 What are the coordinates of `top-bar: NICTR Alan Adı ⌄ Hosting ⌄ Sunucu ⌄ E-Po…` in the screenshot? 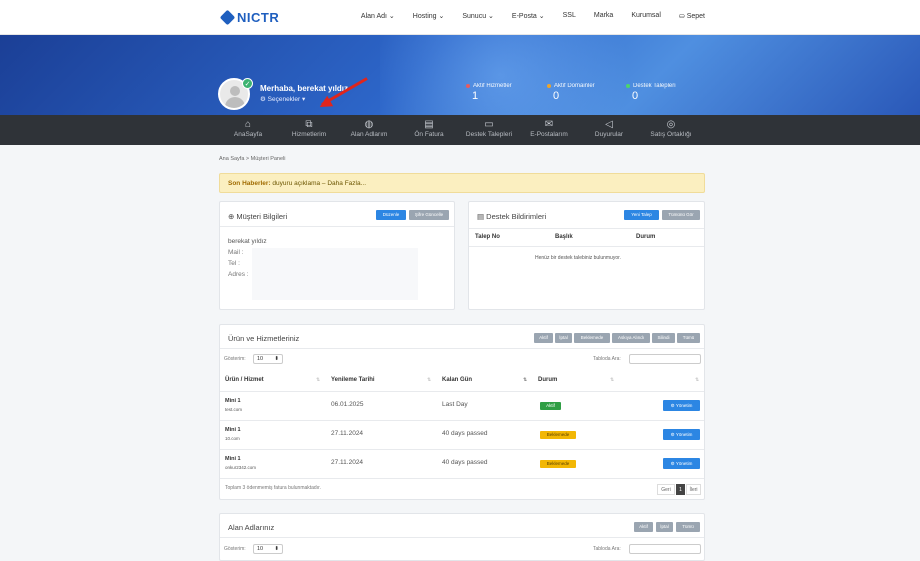 It's located at (460, 17).